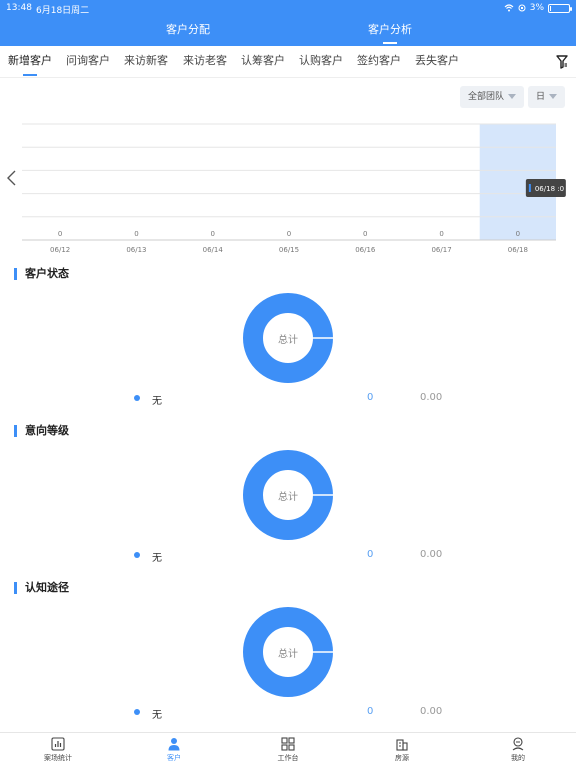 This screenshot has height=768, width=576. Describe the element at coordinates (509, 8) in the screenshot. I see `wifi-icon` at that location.